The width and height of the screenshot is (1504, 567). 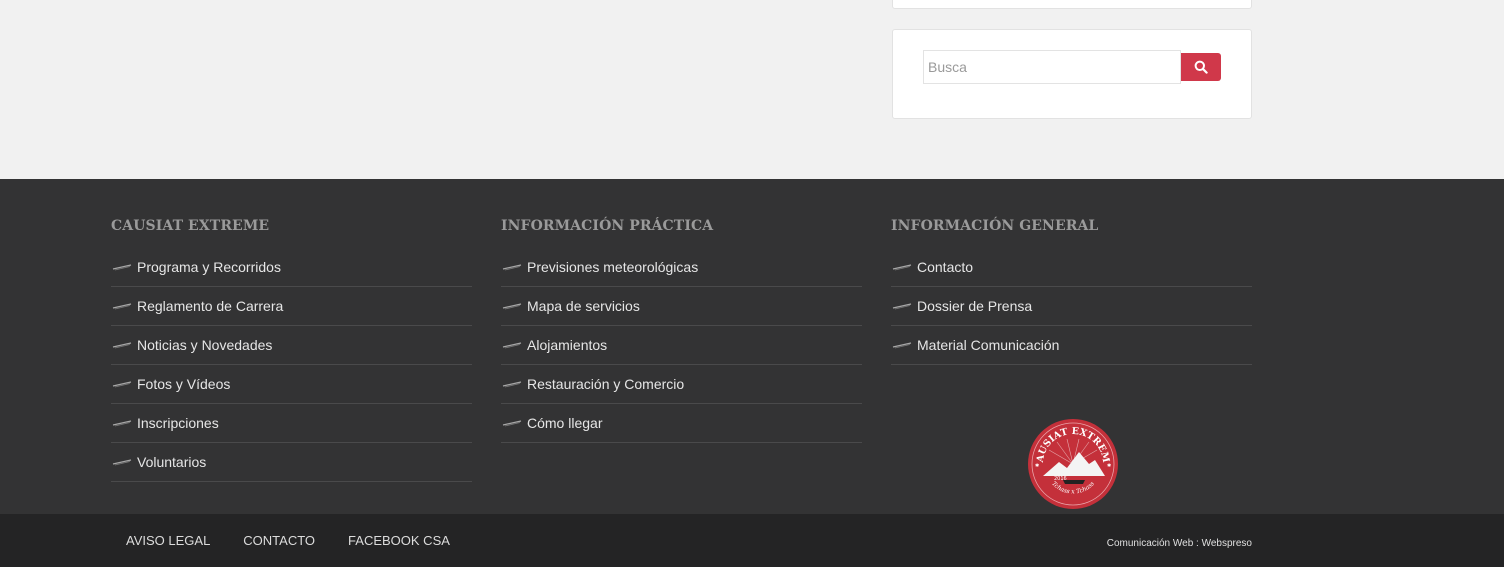 What do you see at coordinates (291, 384) in the screenshot?
I see `footer-link-item: Fotos y Vídeos` at bounding box center [291, 384].